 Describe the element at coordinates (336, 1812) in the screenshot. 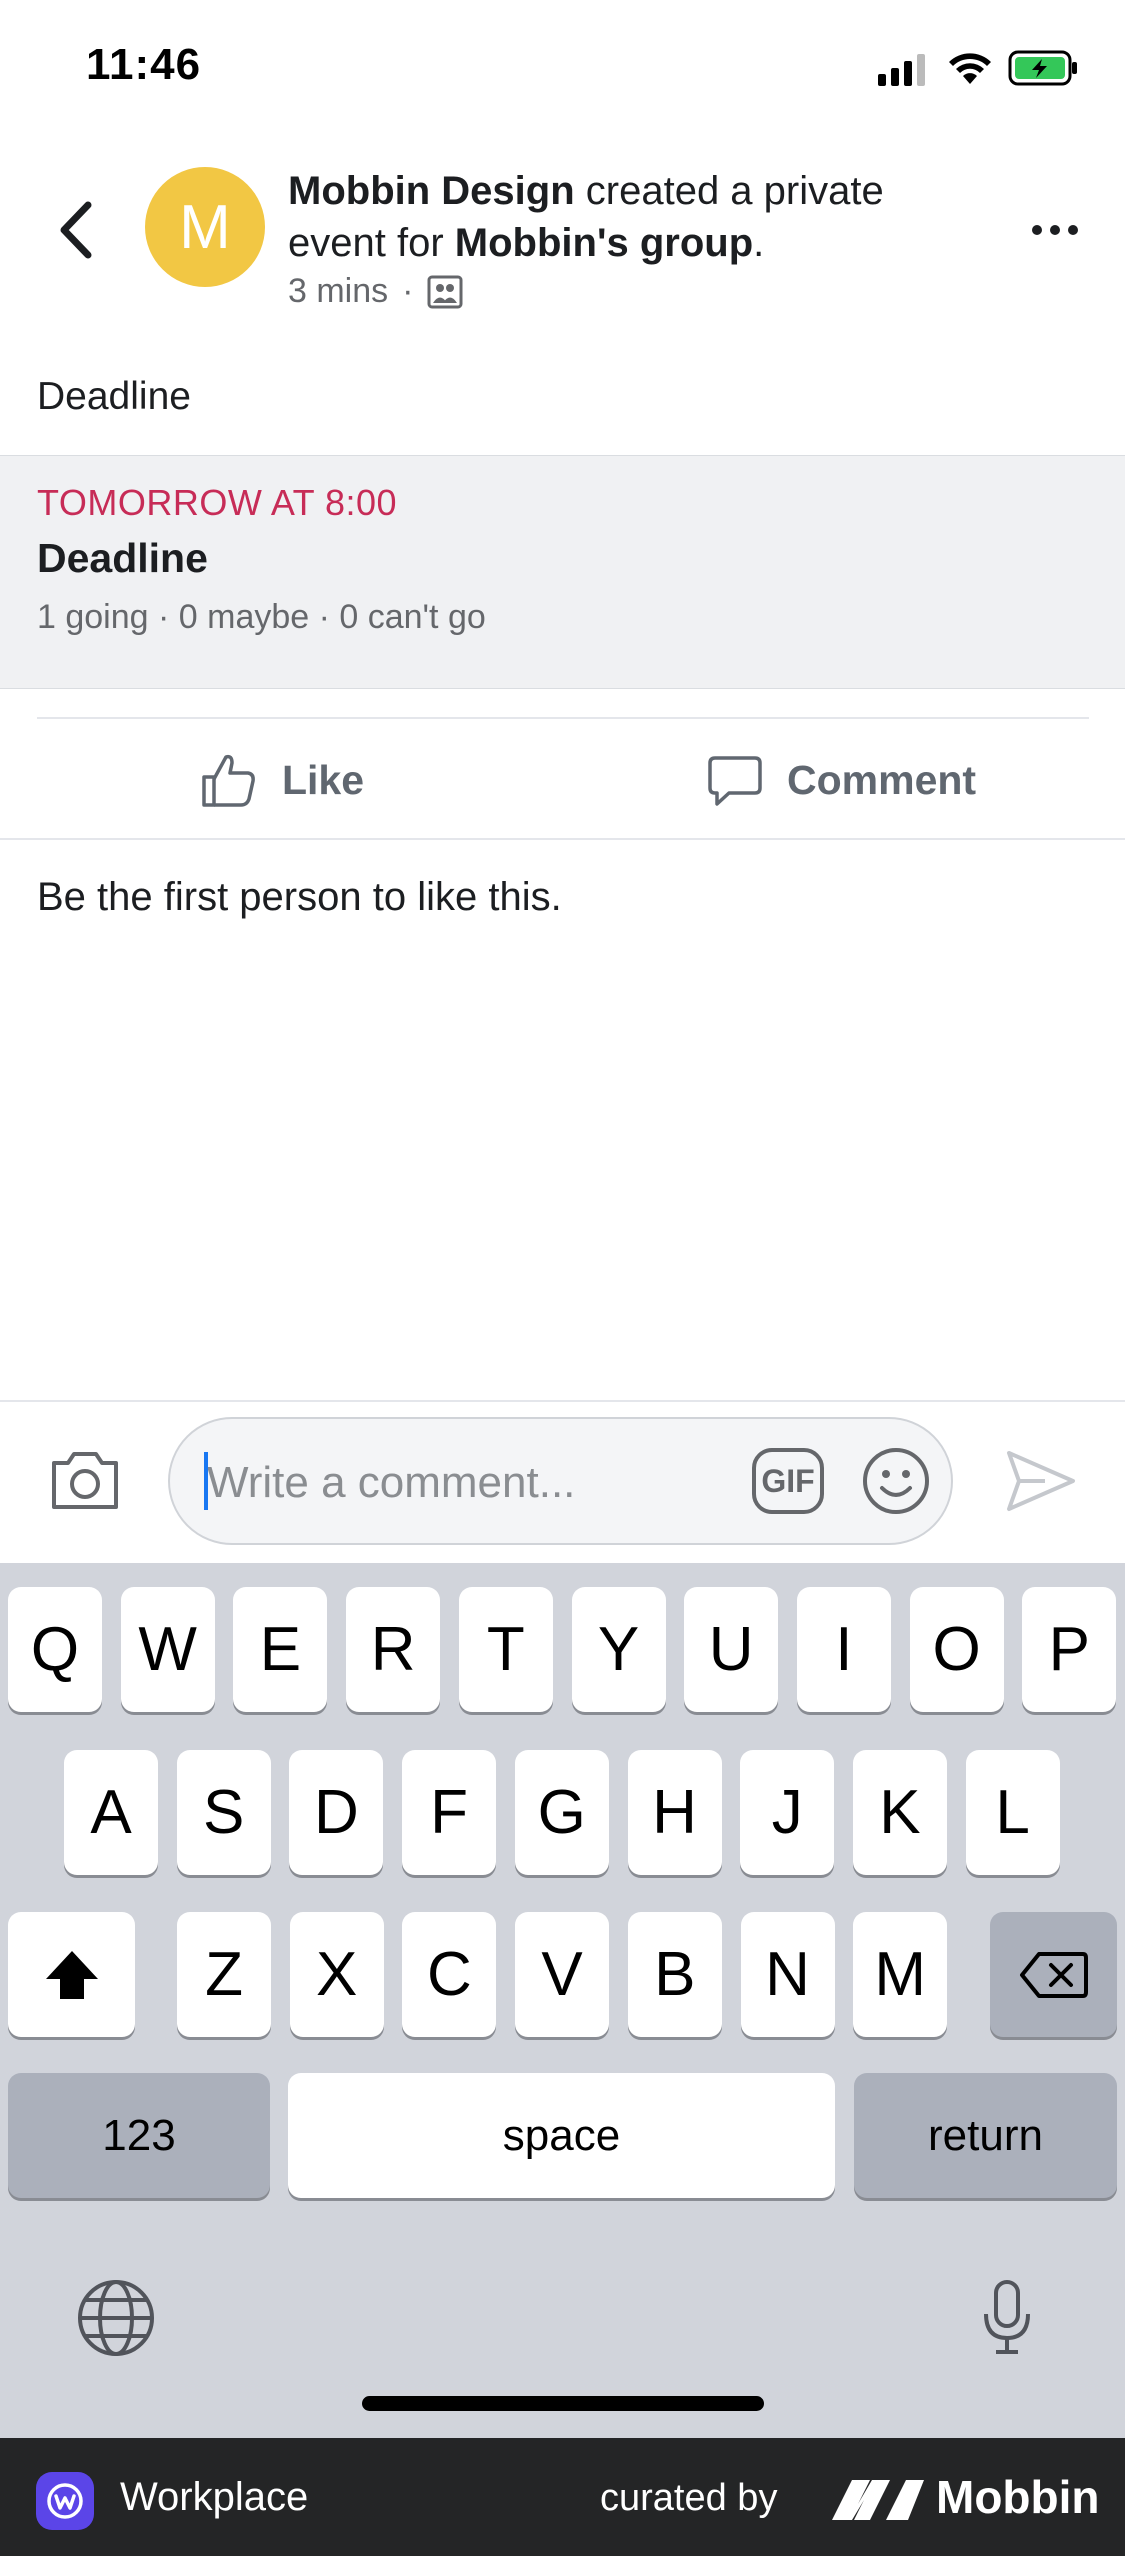

I see `key-d: D` at that location.